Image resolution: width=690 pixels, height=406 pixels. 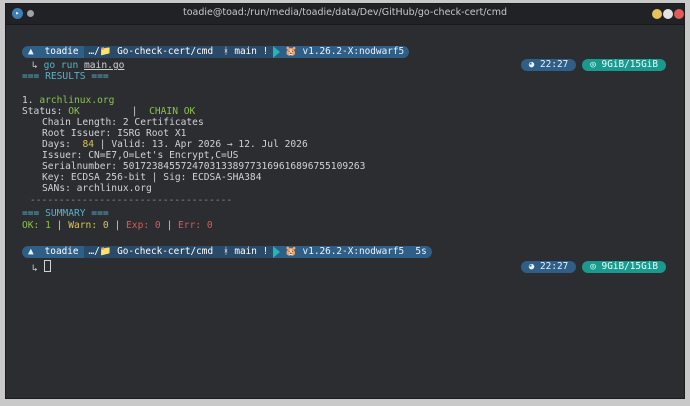 What do you see at coordinates (28, 100) in the screenshot?
I see `result-index: 1.` at bounding box center [28, 100].